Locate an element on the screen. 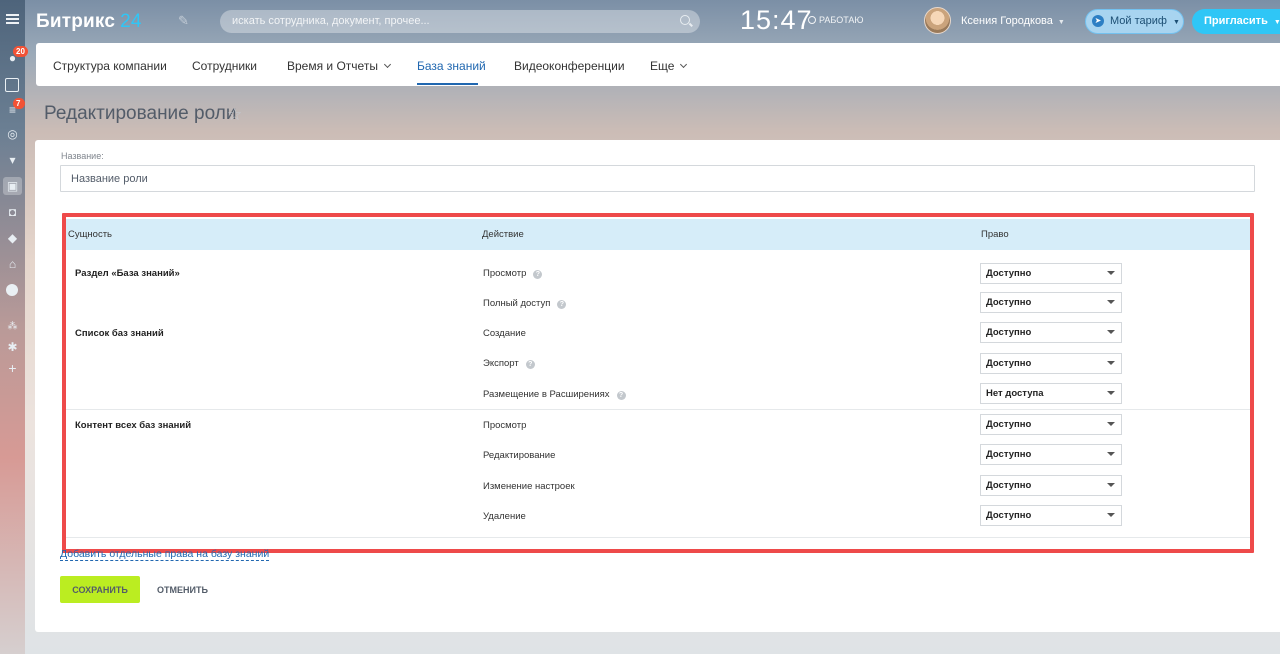 The image size is (1280, 654). add-knowledge-base-rights-link: Добавить отдельные права на базу знаний is located at coordinates (165, 554).